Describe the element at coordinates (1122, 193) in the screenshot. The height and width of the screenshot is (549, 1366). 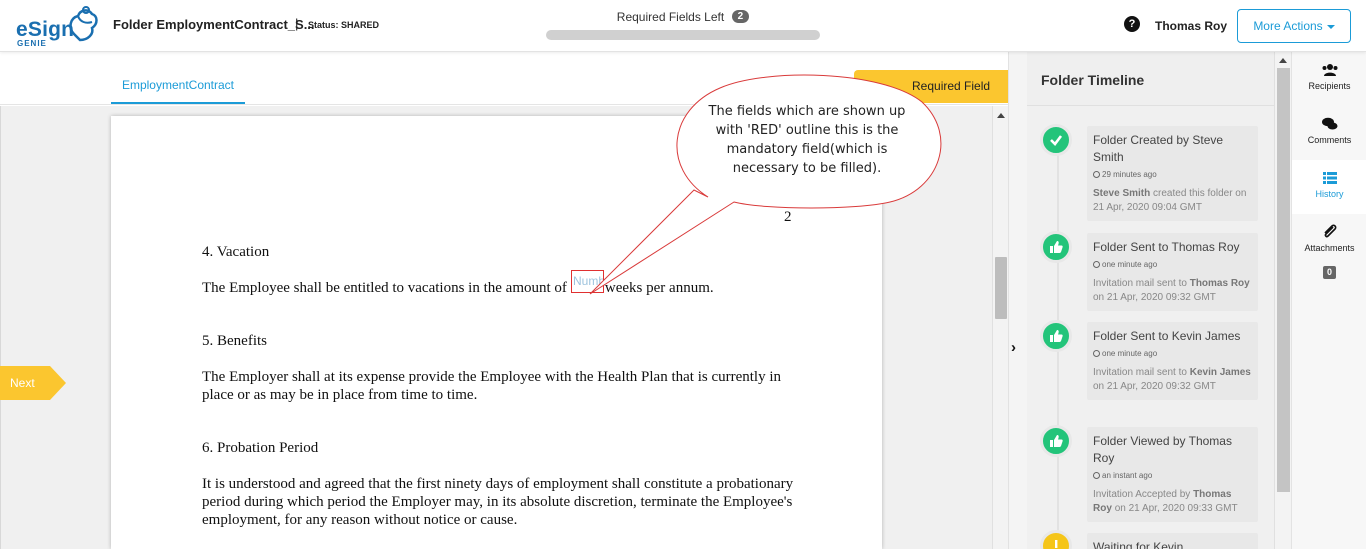
I see `event-actor: Steve Smith` at that location.